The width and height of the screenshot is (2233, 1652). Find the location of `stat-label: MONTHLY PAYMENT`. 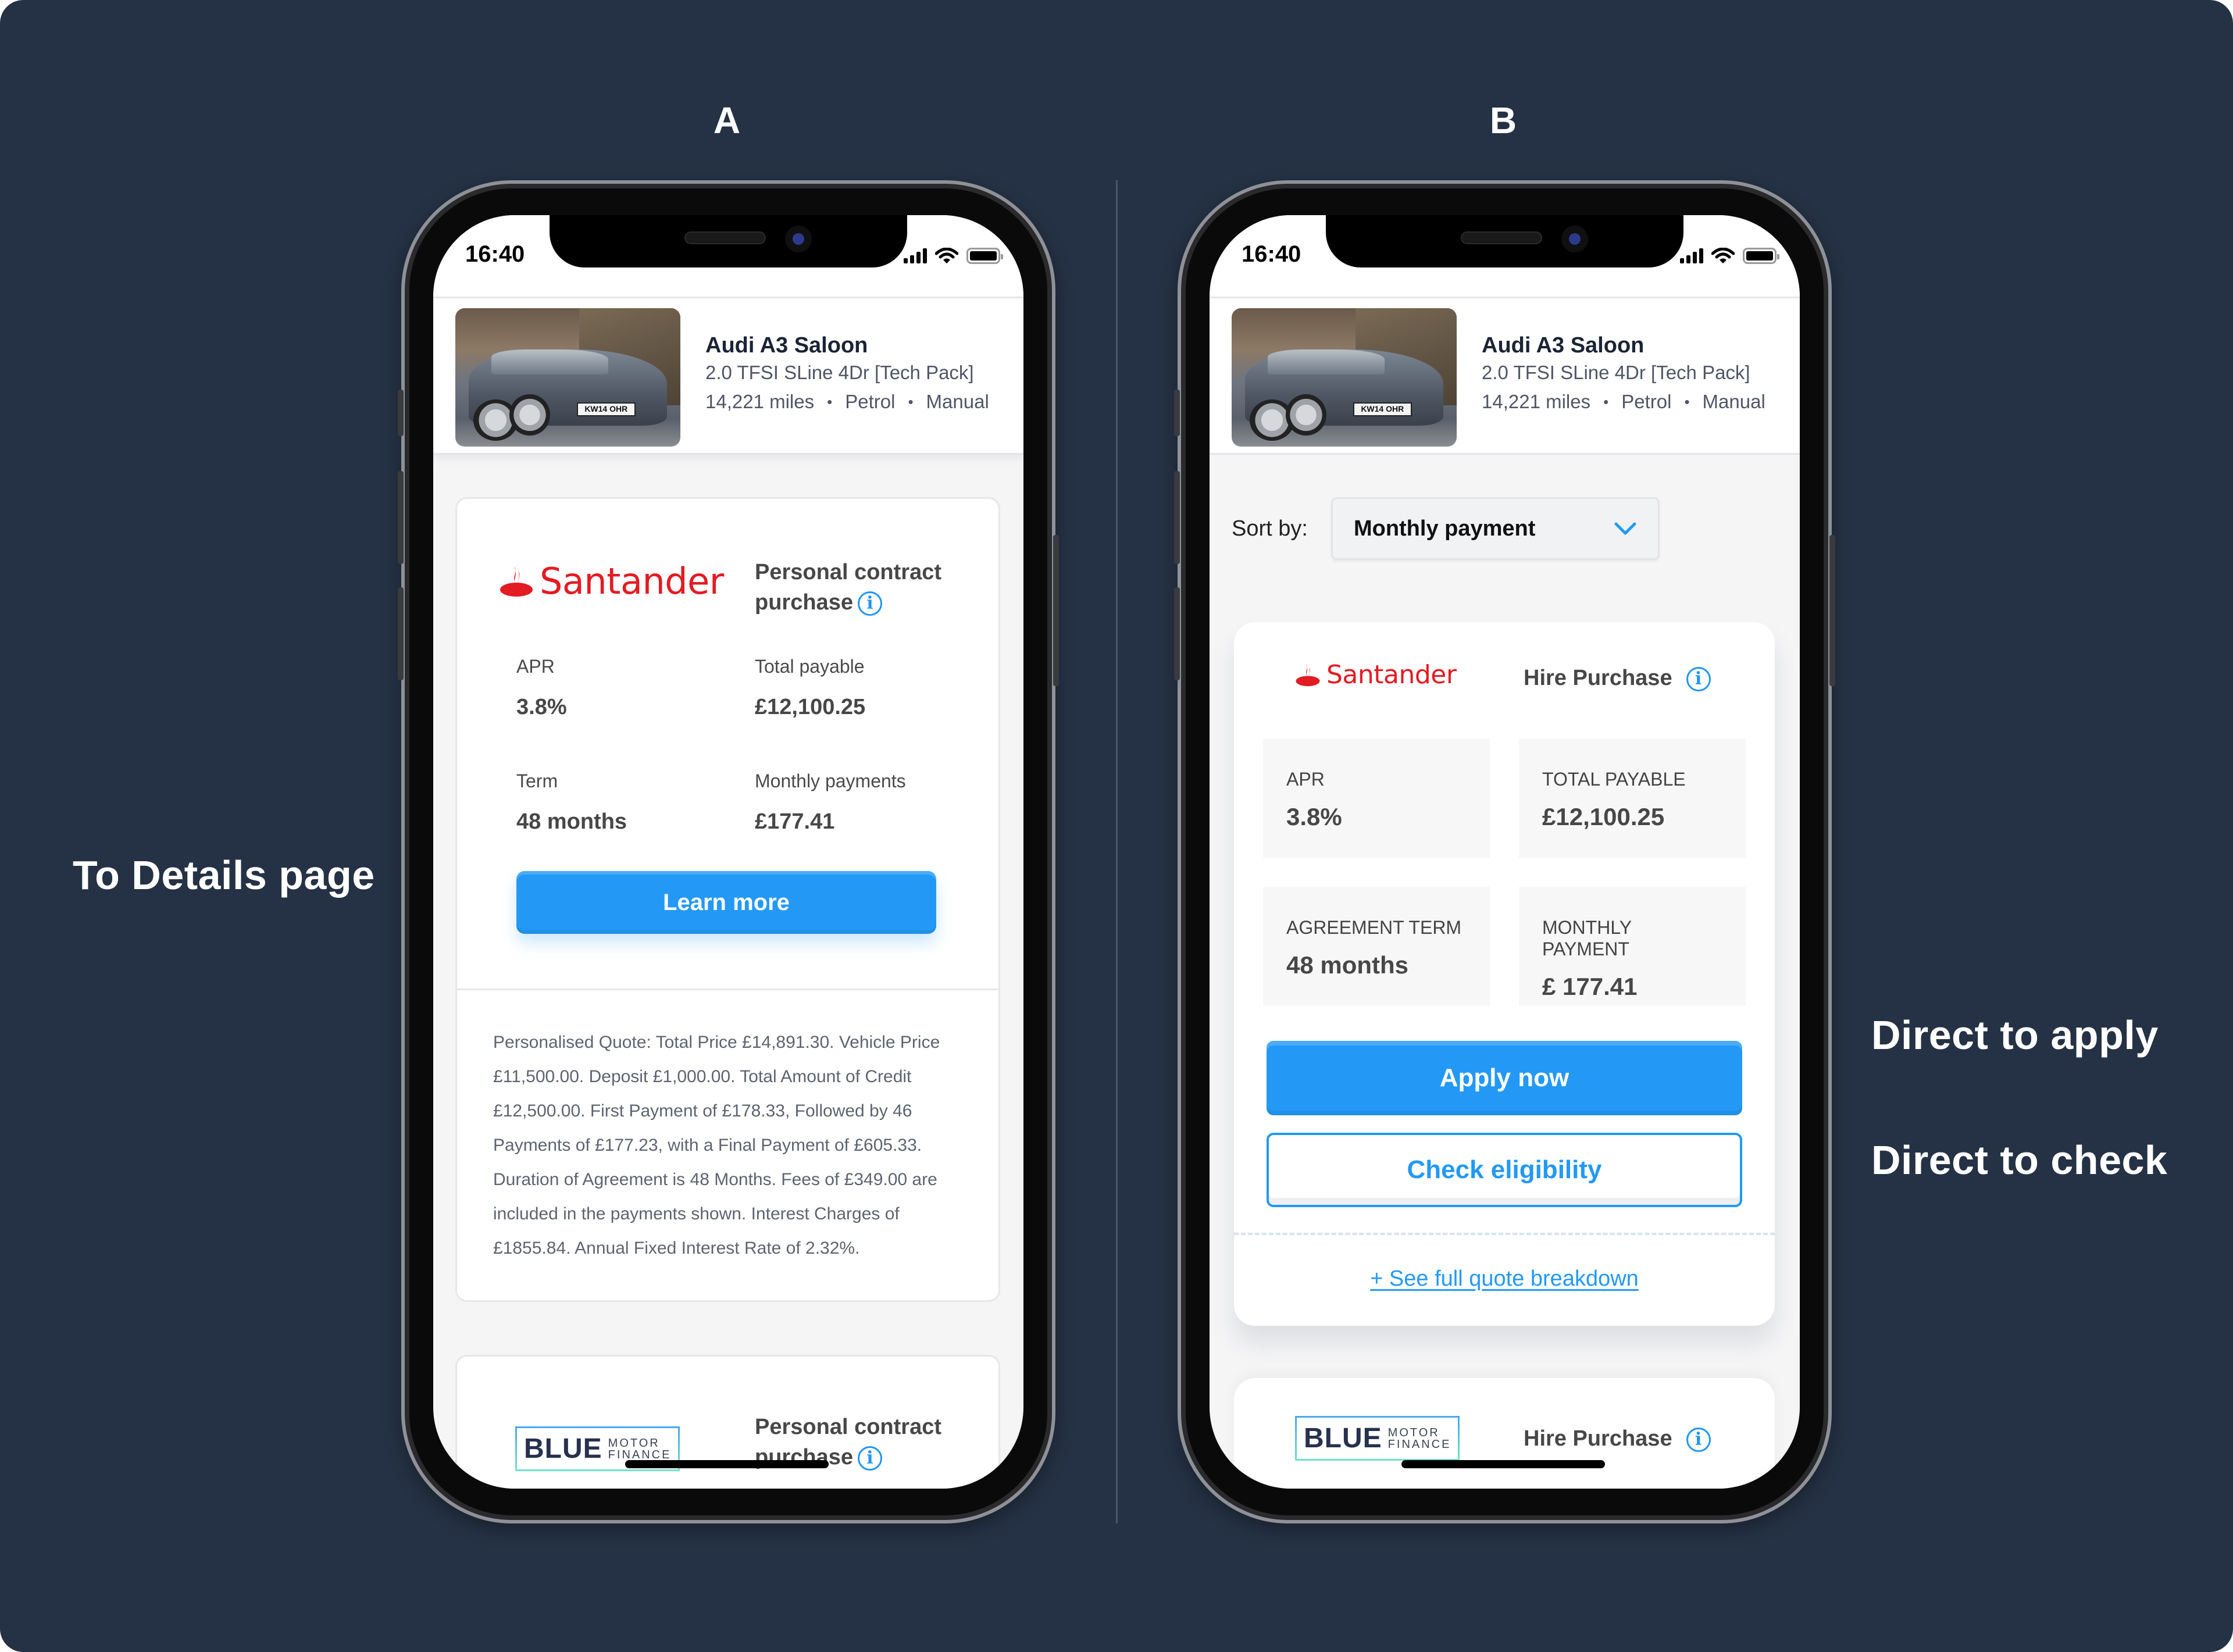

stat-label: MONTHLY PAYMENT is located at coordinates (1587, 938).